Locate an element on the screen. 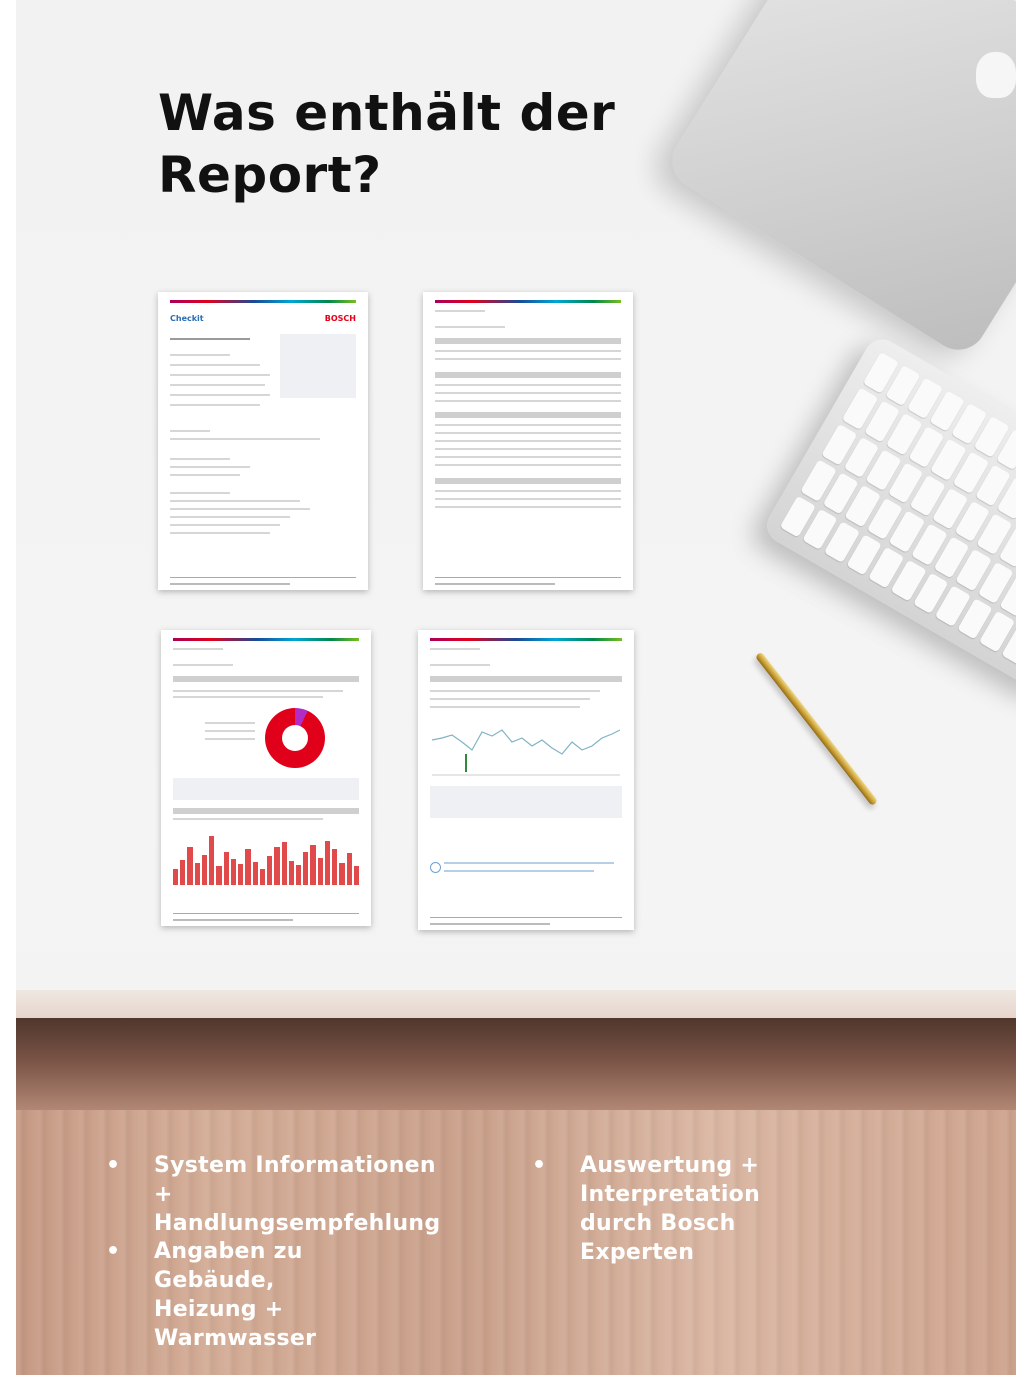 The image size is (1021, 1375). page-title: Was enthält der Report? is located at coordinates (386, 144).